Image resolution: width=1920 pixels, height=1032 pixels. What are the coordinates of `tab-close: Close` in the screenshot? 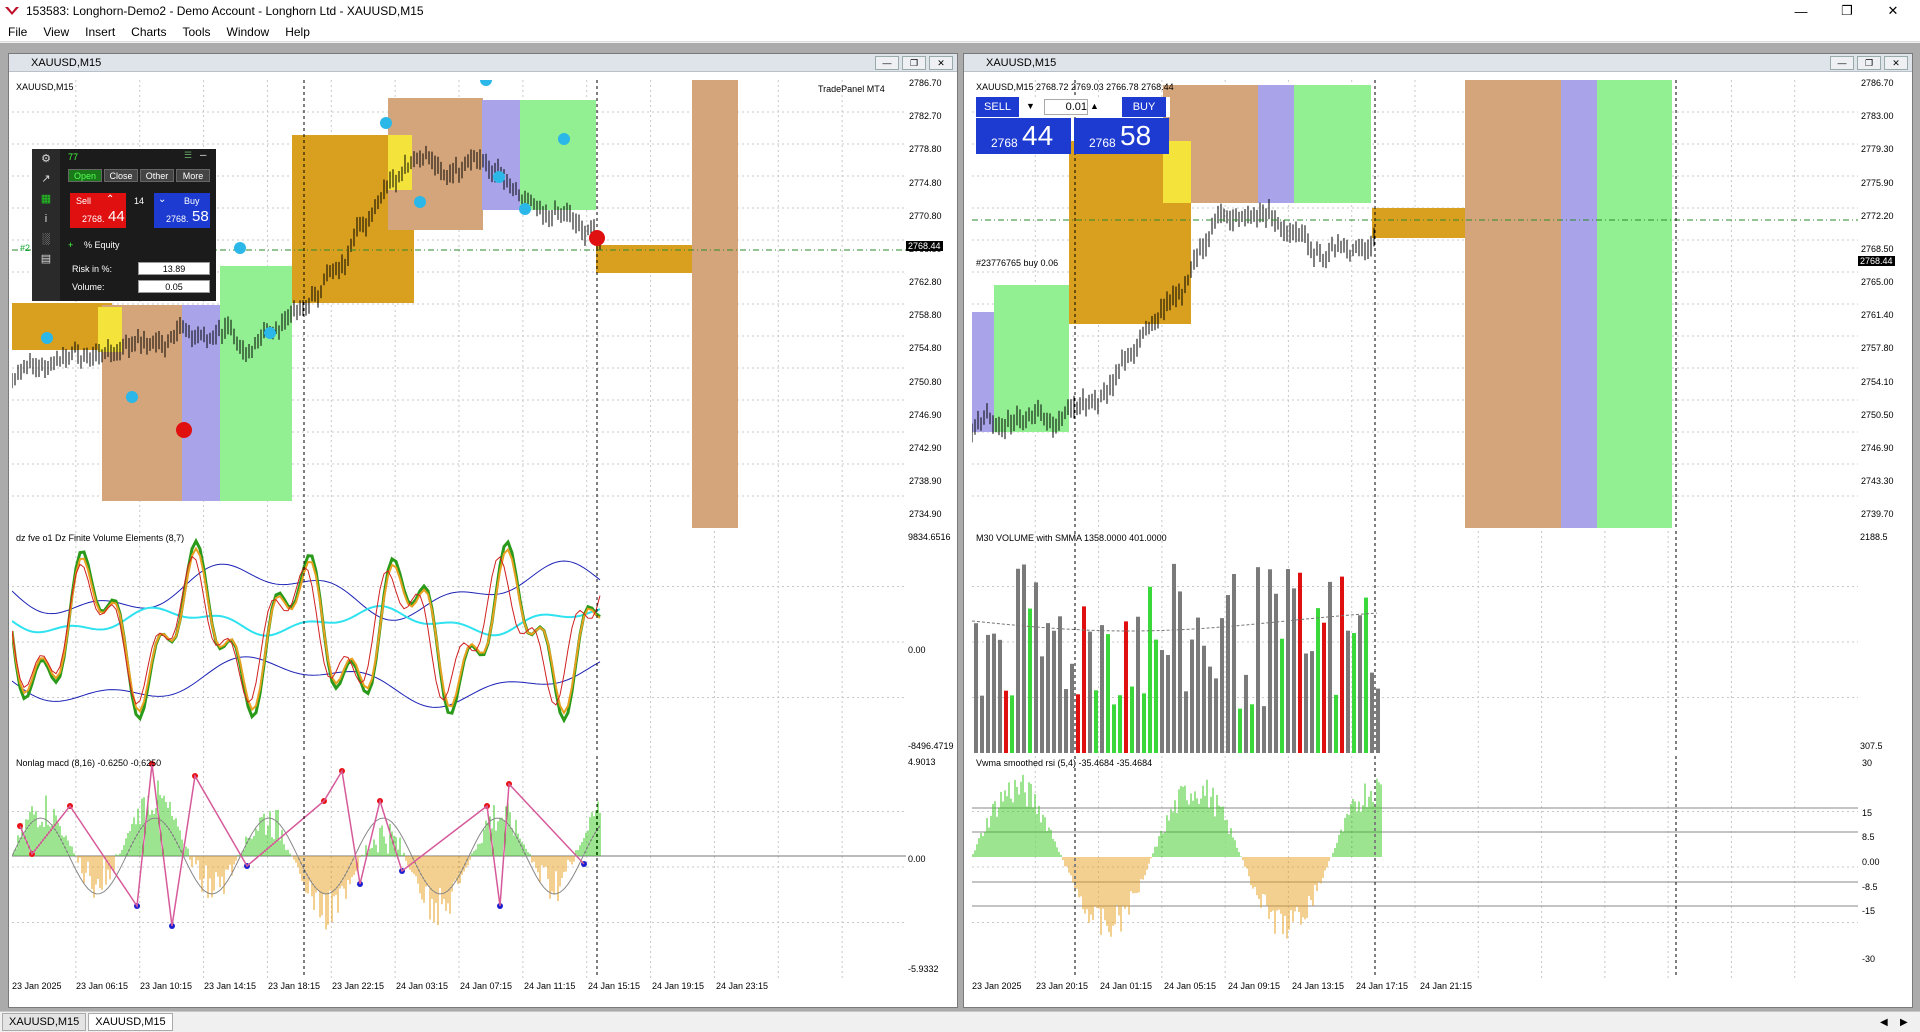 It's located at (121, 175).